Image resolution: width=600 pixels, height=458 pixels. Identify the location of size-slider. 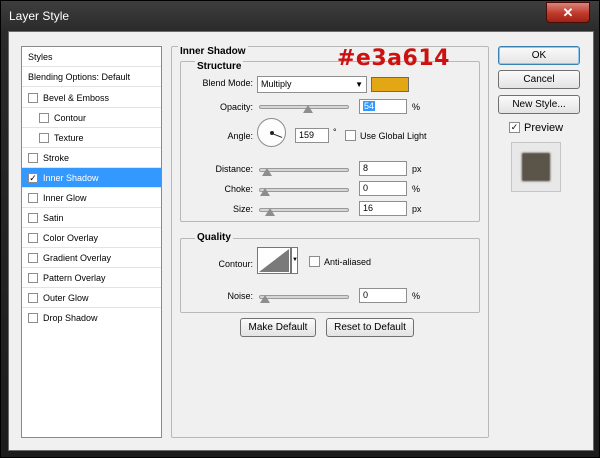
(304, 212).